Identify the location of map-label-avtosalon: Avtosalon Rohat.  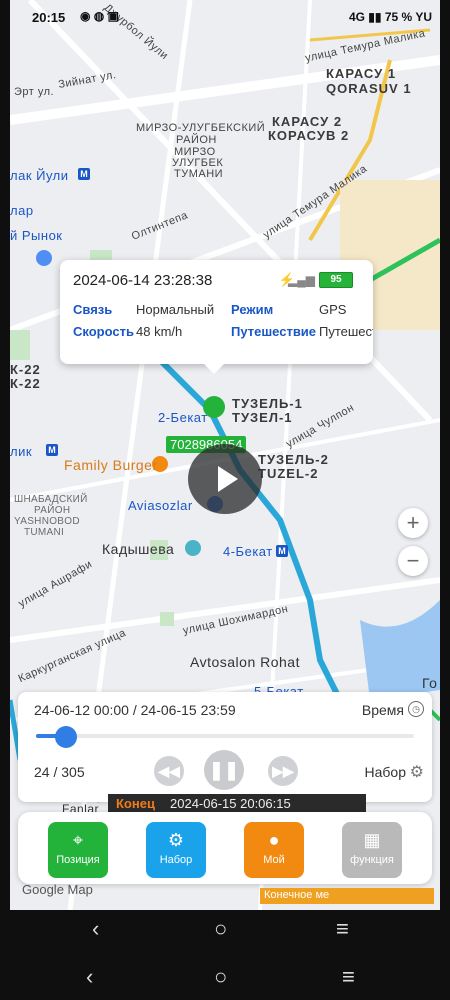
(245, 662).